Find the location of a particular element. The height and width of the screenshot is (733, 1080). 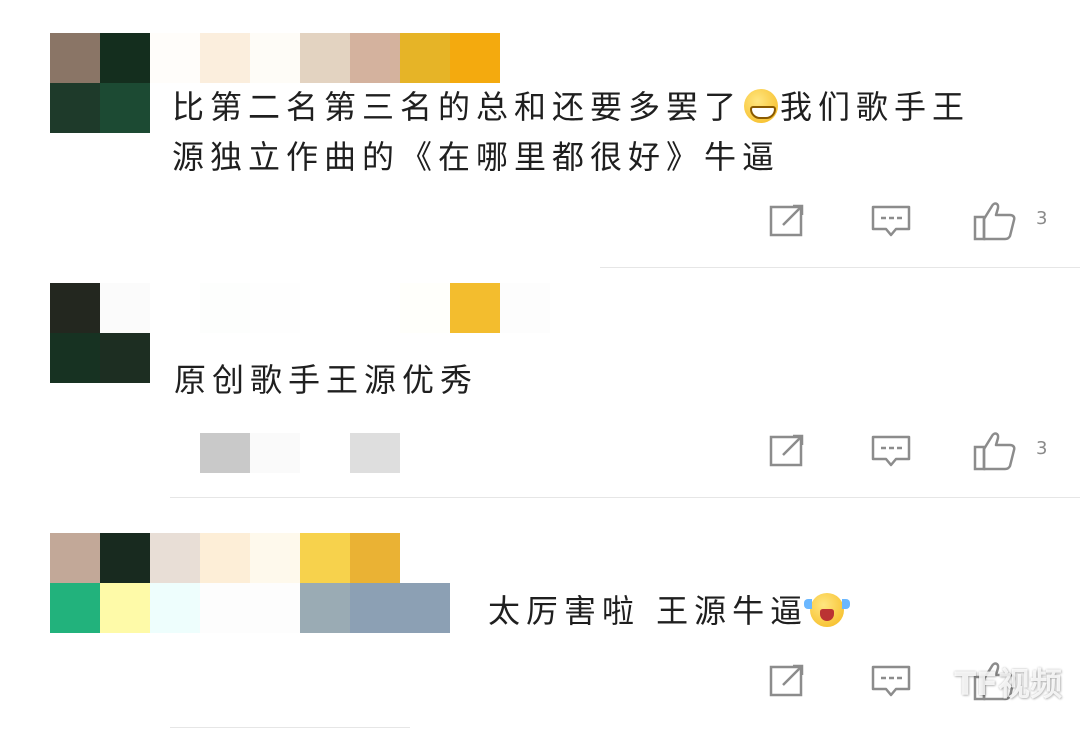

comment-text: 比第二名第三名的总和还要多罢了 我们歌手王 is located at coordinates (571, 107).